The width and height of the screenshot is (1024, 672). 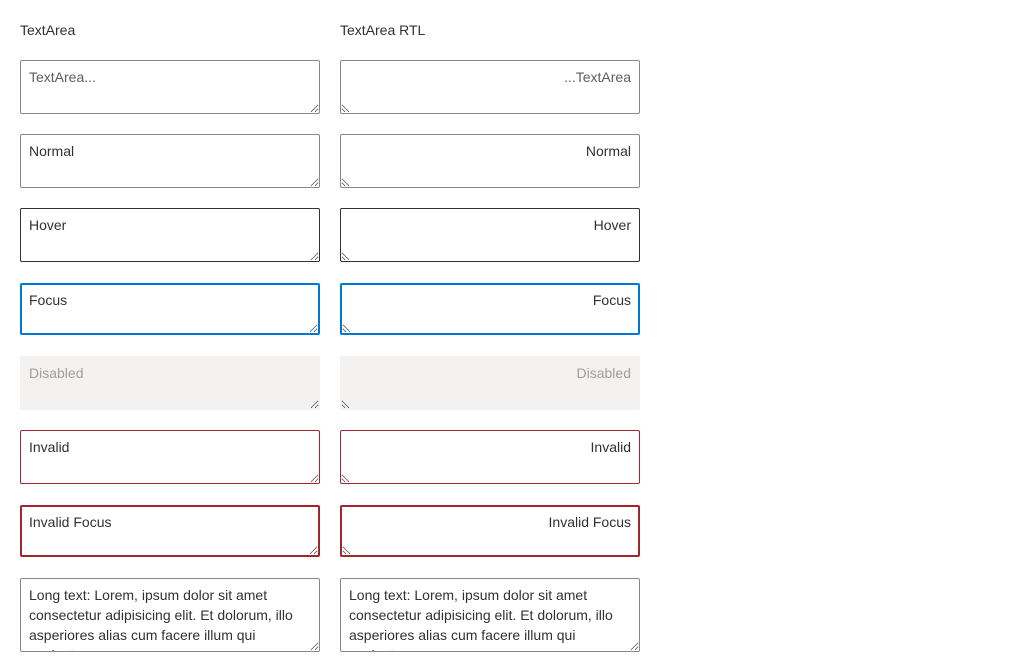 I want to click on textarea-rtl-invalid: Invalid, so click(x=490, y=457).